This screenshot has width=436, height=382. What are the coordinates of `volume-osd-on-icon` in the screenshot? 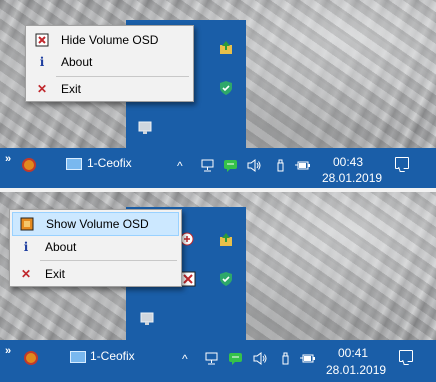 It's located at (27, 224).